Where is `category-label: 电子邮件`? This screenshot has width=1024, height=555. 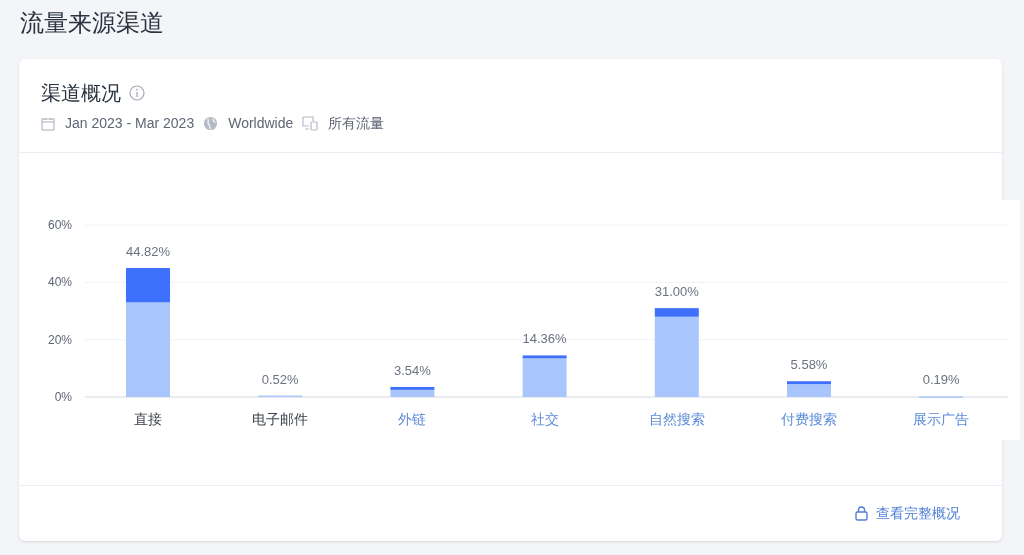 category-label: 电子邮件 is located at coordinates (280, 419).